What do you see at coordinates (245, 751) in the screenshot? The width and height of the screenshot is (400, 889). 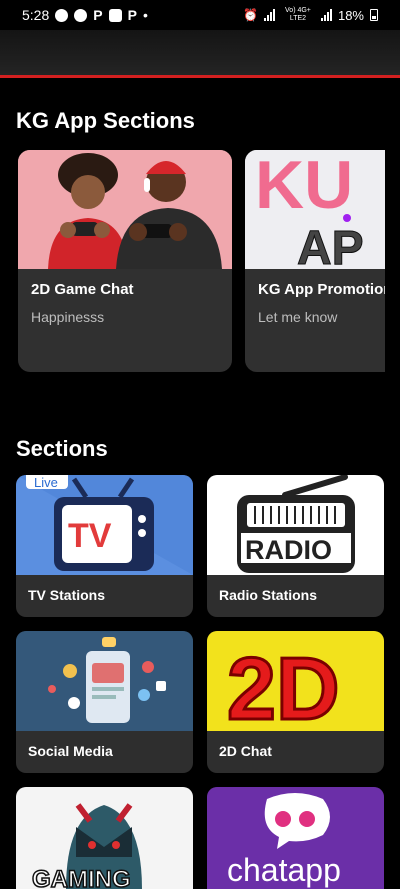 I see `grid-card-label: 2D Chat` at bounding box center [245, 751].